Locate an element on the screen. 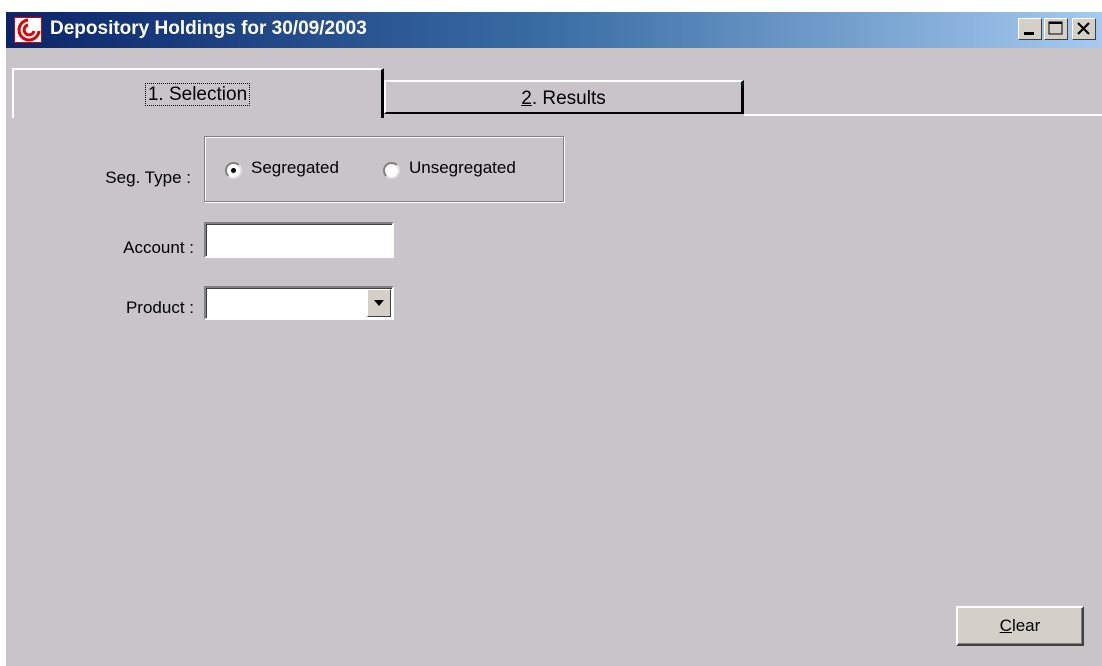 The height and width of the screenshot is (666, 1102). maximize-icon is located at coordinates (1055, 28).